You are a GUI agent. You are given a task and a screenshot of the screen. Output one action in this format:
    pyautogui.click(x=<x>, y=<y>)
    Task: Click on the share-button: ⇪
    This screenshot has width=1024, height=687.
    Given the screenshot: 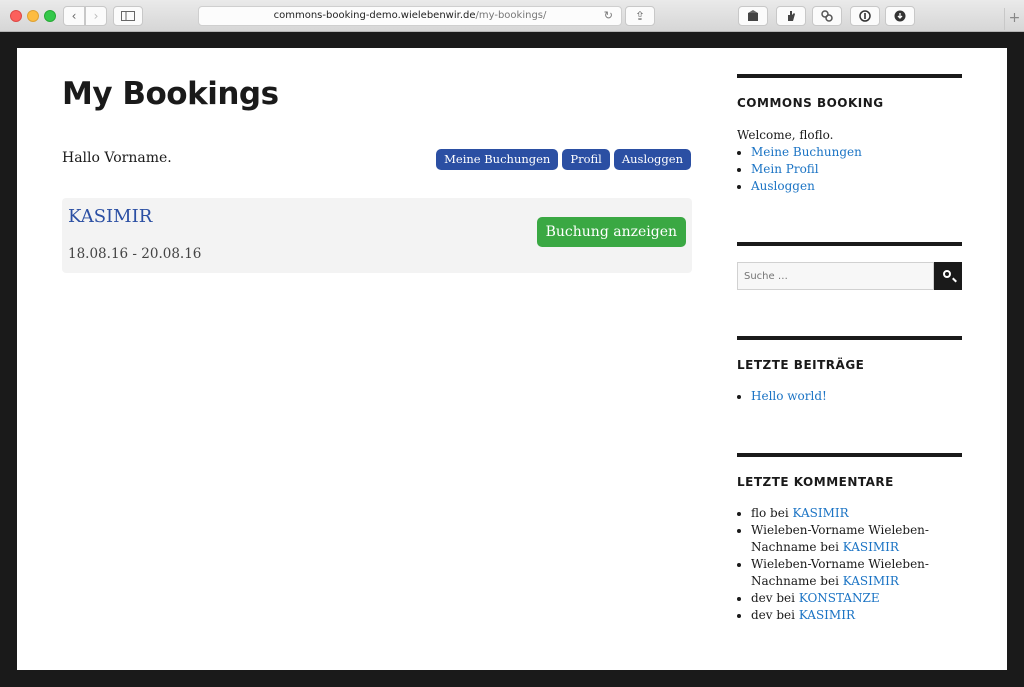 What is the action you would take?
    pyautogui.click(x=640, y=16)
    